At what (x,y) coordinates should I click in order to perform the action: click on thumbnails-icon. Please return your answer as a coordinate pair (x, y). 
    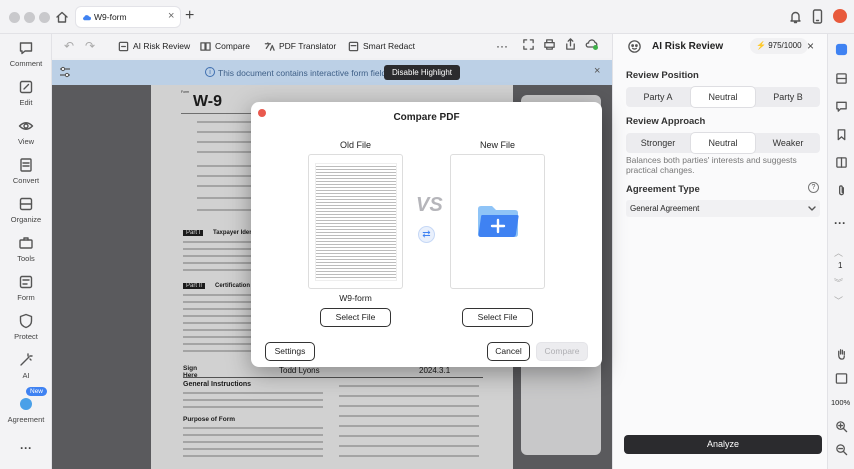
    Looking at the image, I should click on (841, 162).